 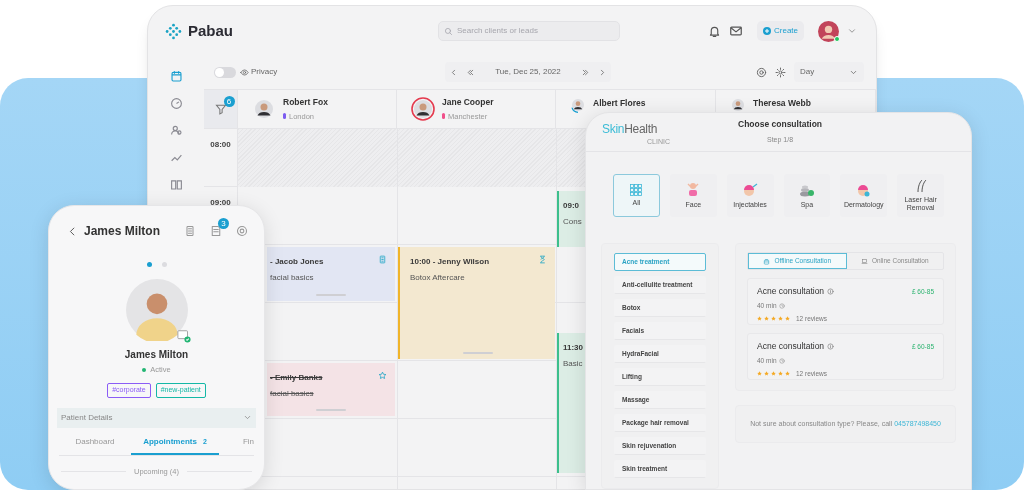 I want to click on appointment-card: - Jacob Jones facial basics, so click(x=331, y=274).